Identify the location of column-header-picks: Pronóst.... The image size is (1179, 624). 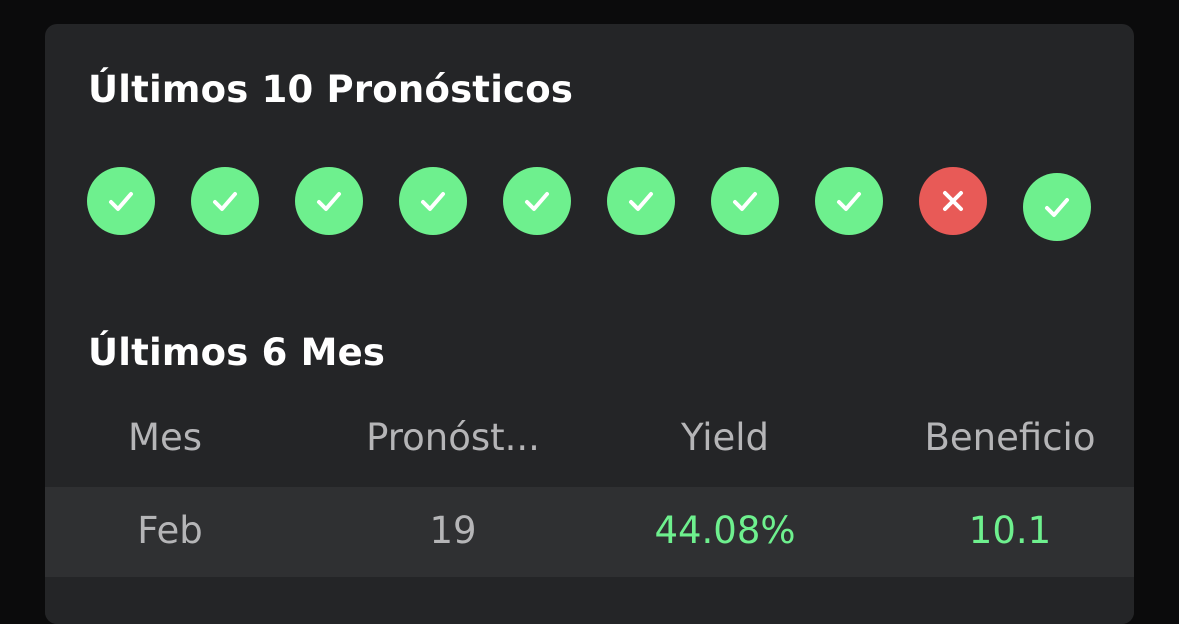
(453, 437).